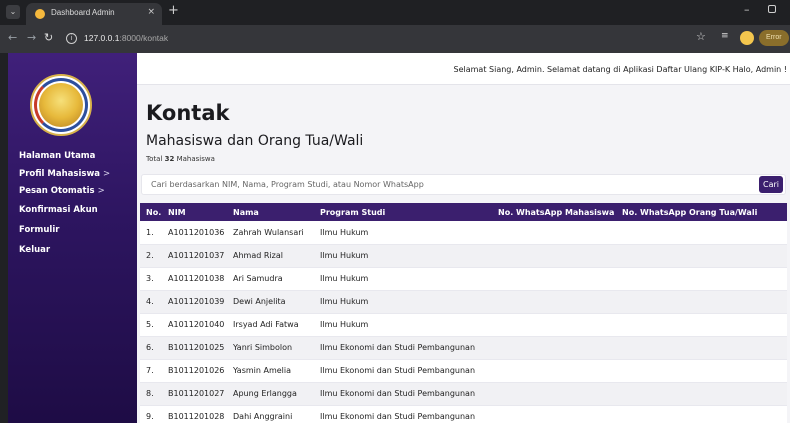  I want to click on sidebar-item-label: Pesan Otomatis, so click(57, 191).